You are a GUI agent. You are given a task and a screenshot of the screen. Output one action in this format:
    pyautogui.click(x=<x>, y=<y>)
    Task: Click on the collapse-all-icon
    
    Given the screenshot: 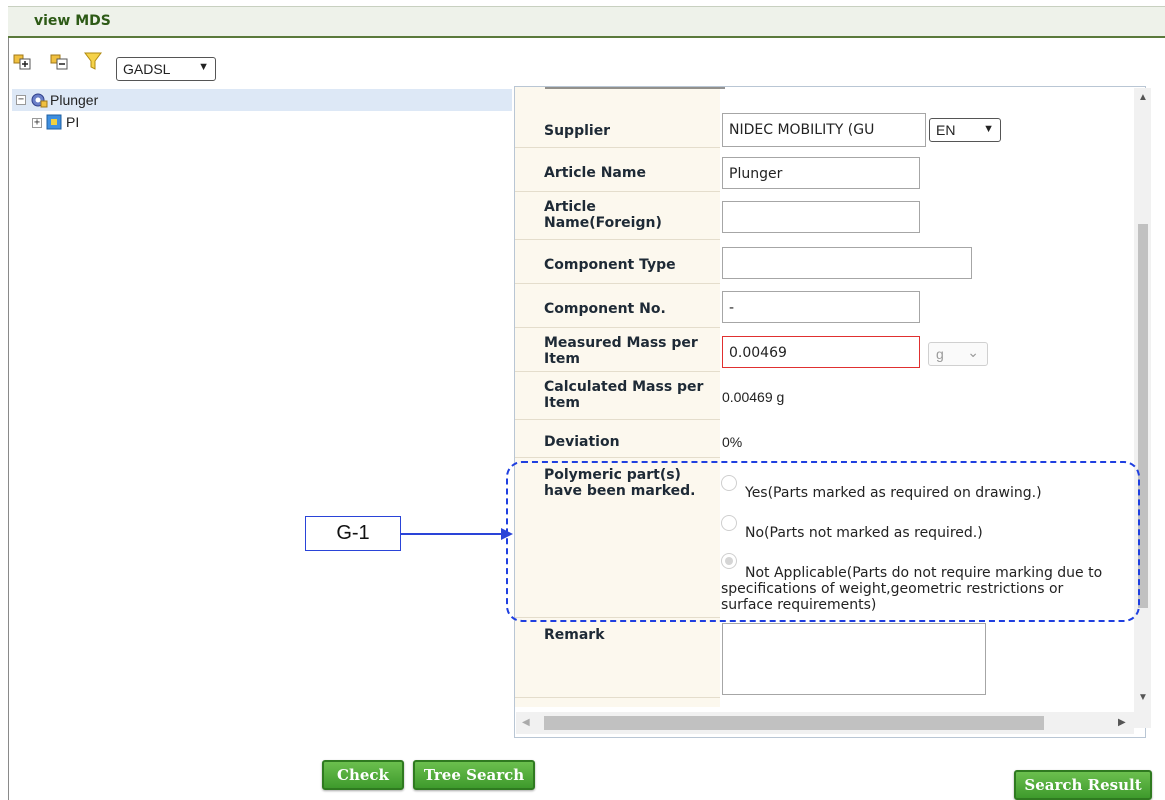 What is the action you would take?
    pyautogui.click(x=59, y=61)
    